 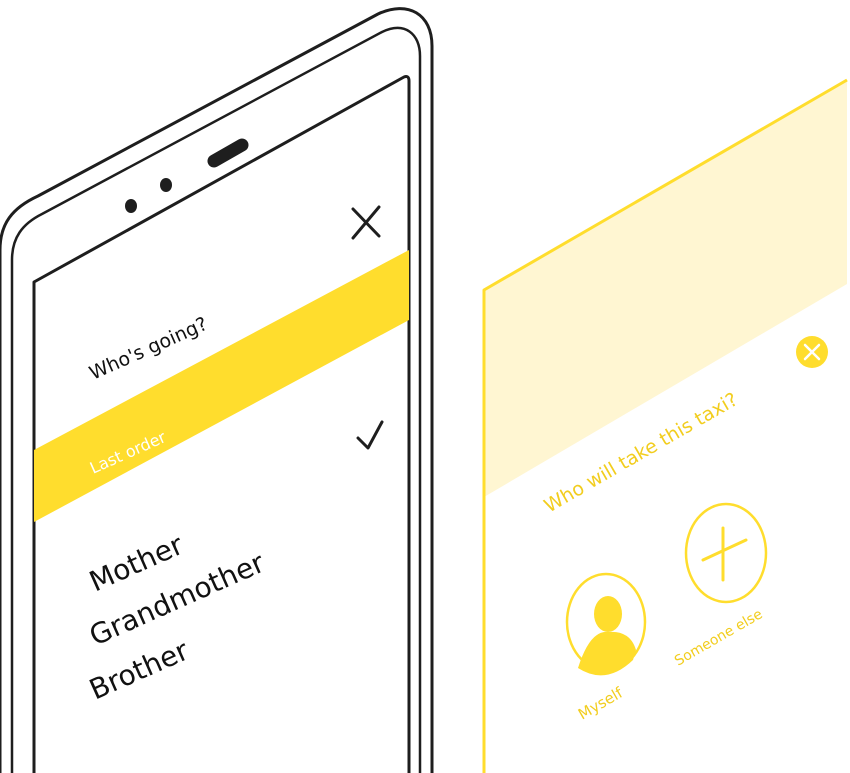 I want to click on close-icon, so click(x=366, y=222).